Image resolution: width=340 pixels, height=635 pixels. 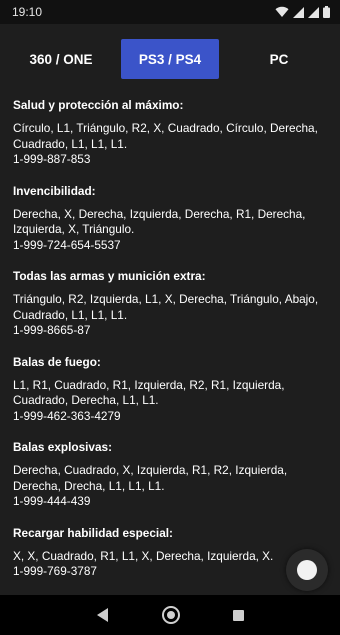 I want to click on home-icon, so click(x=170, y=615).